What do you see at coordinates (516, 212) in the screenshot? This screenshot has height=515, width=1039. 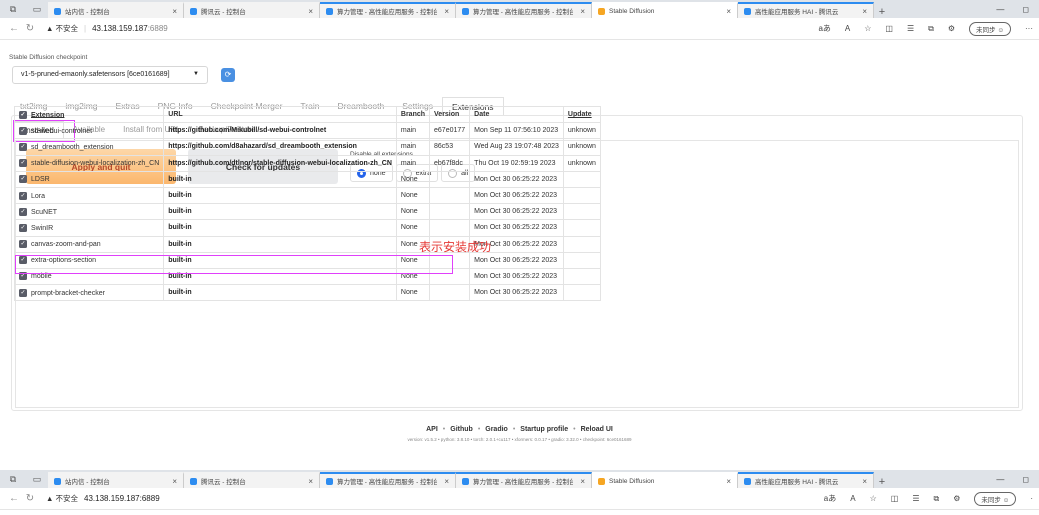 I see `cell-text: Mon Oct 30 06:25:22 2023` at bounding box center [516, 212].